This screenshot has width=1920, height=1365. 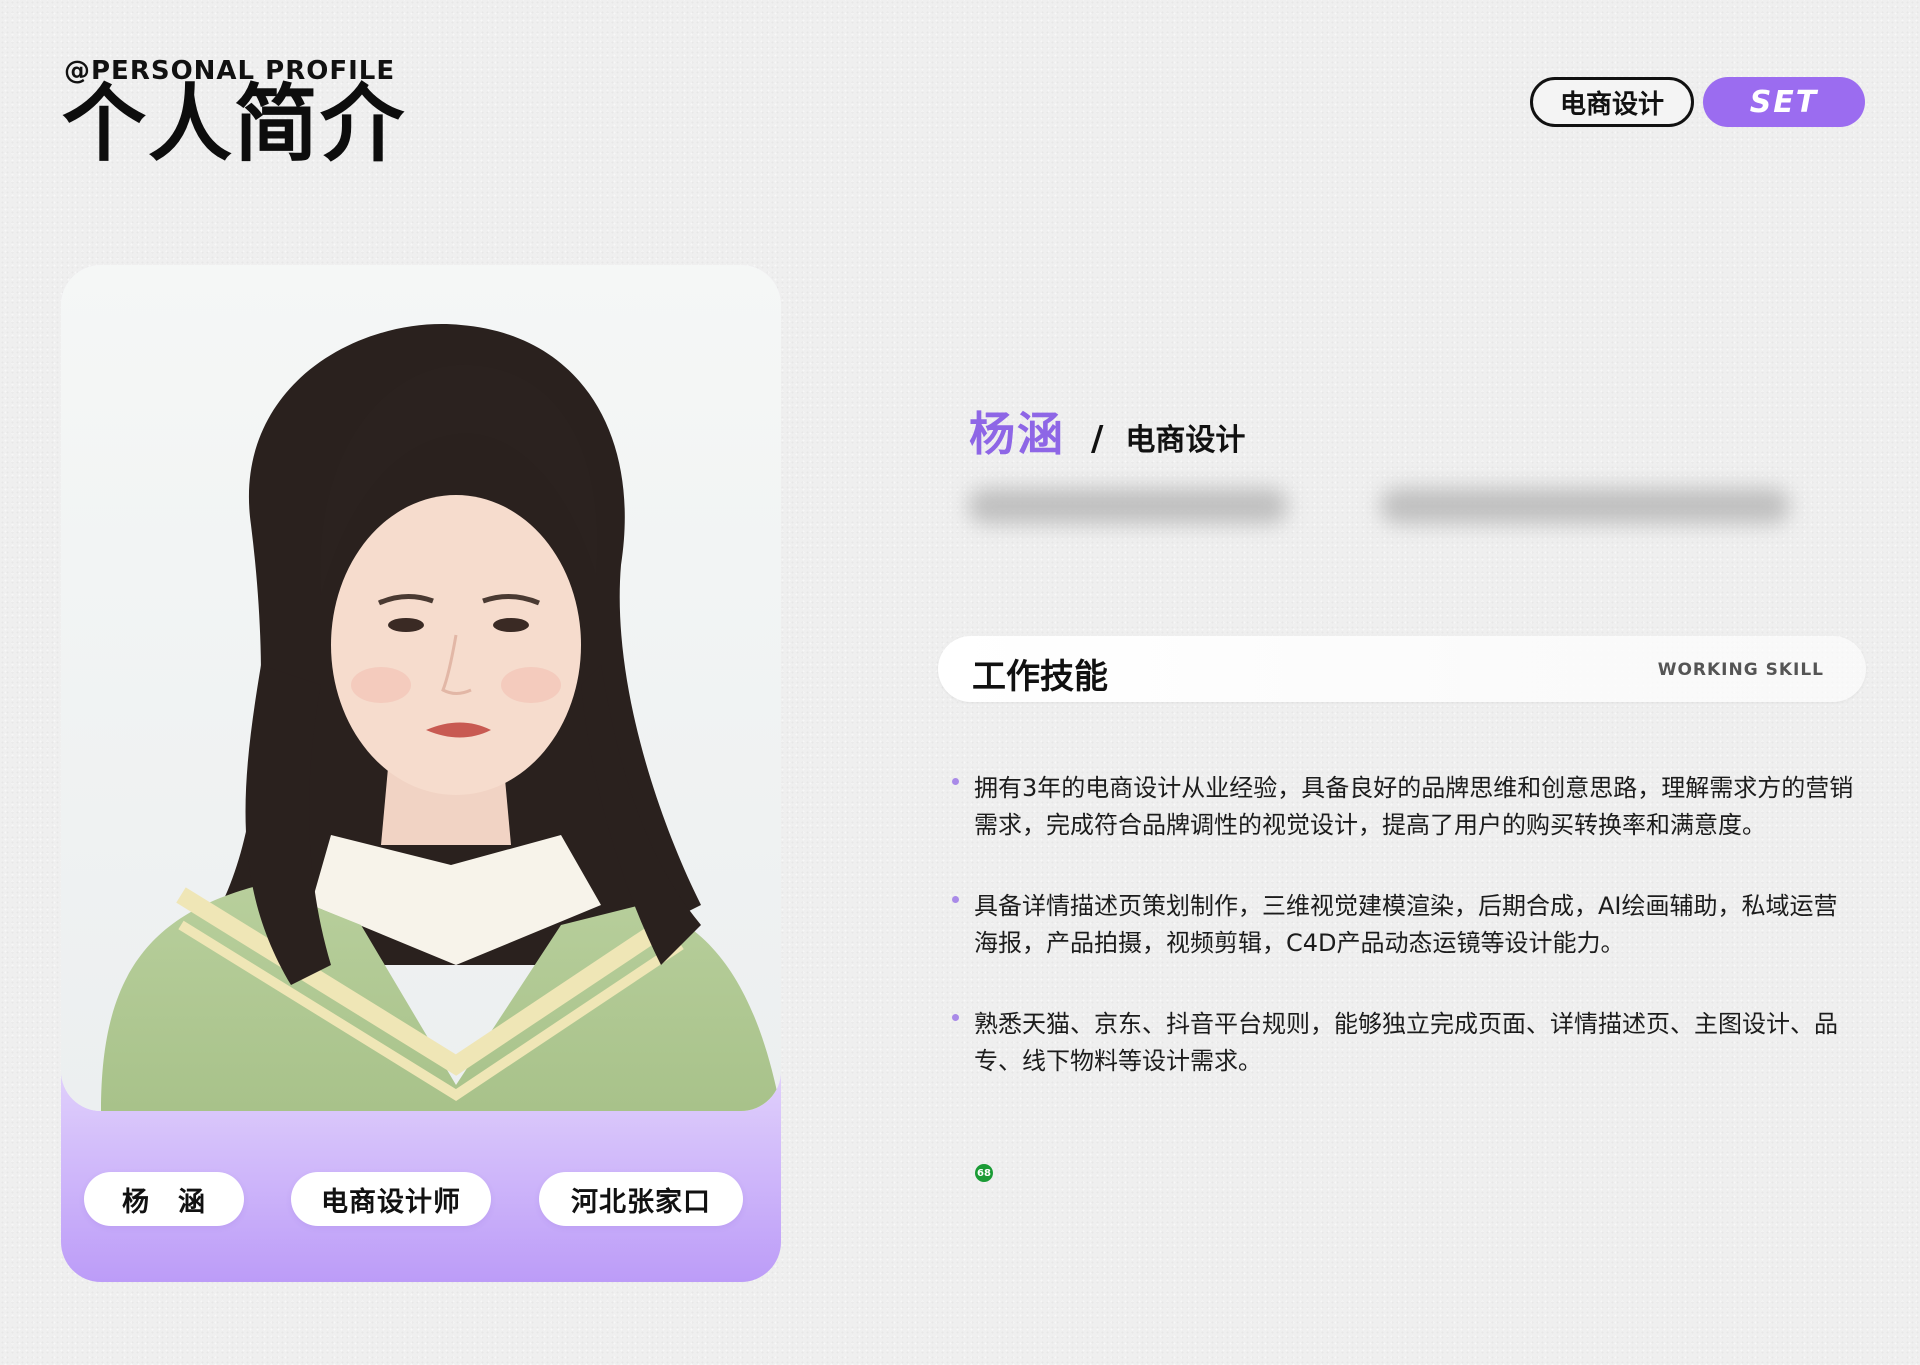 I want to click on person-name: 杨涵, so click(x=1017, y=434).